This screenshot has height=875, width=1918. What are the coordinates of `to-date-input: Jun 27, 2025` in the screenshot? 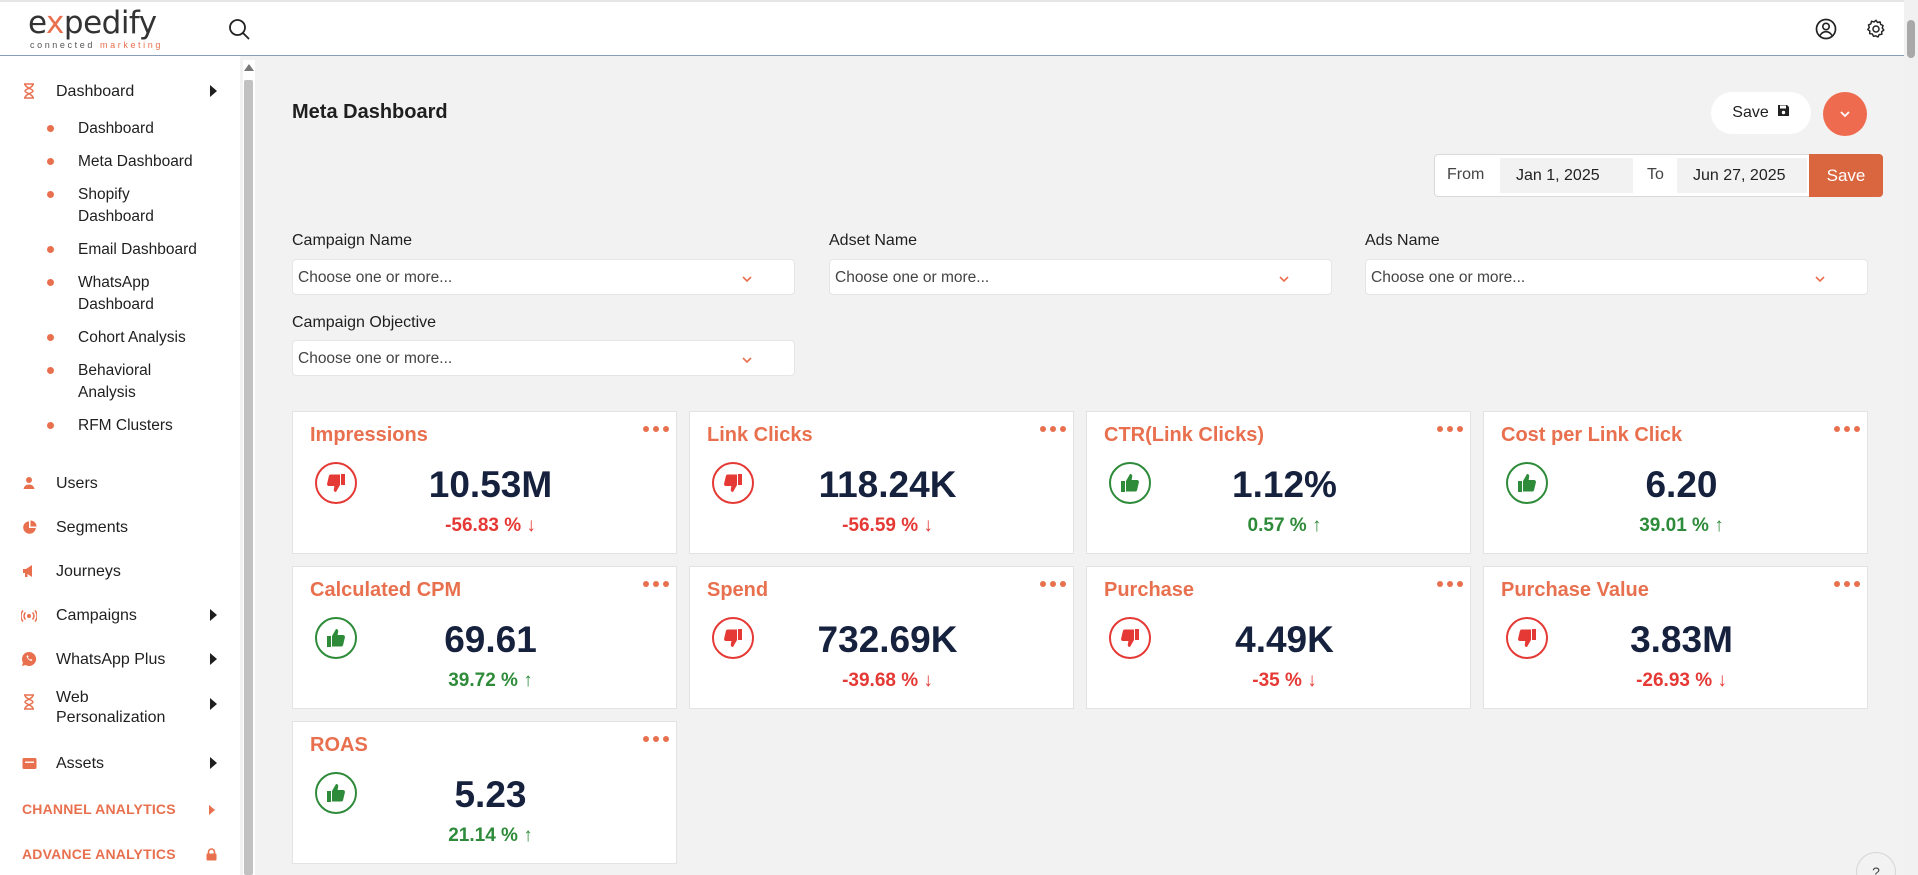 It's located at (1742, 175).